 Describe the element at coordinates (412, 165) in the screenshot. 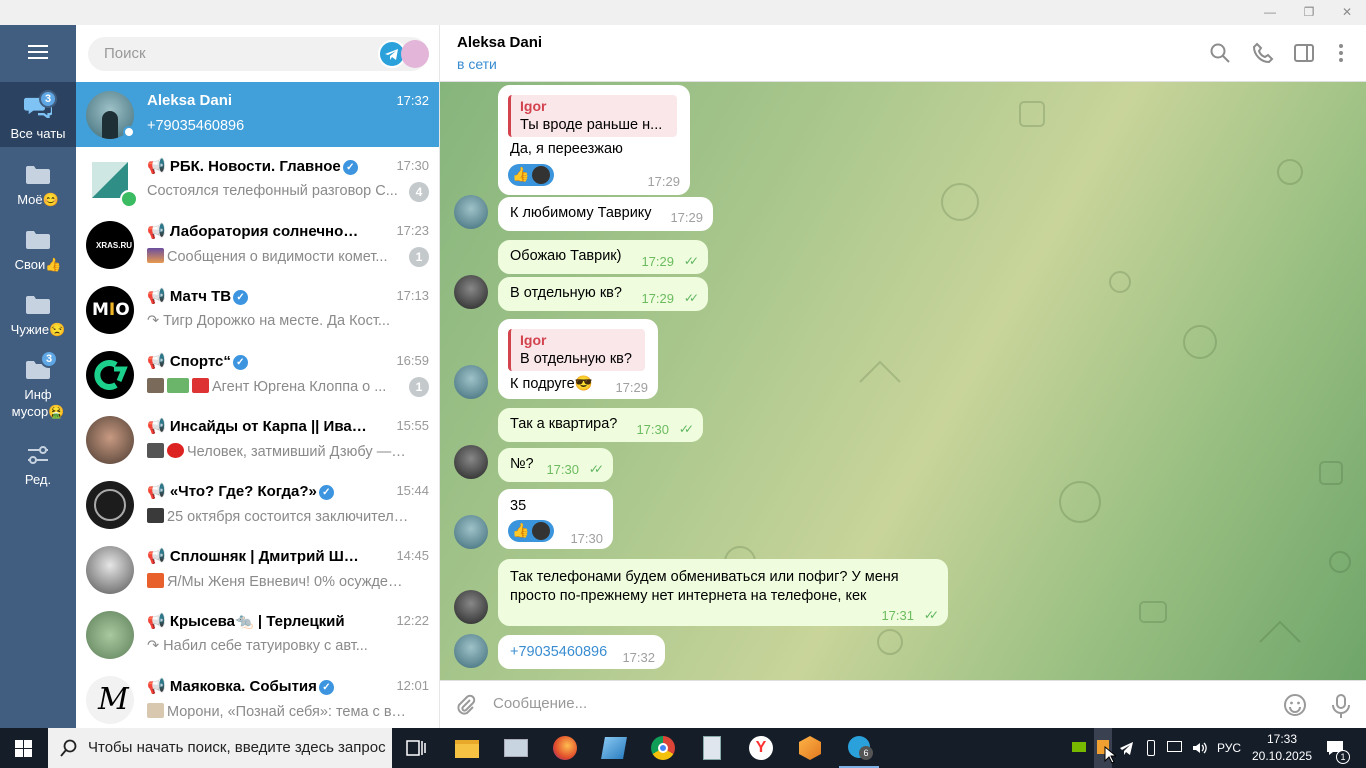

I see `chat-time: 17:30` at that location.